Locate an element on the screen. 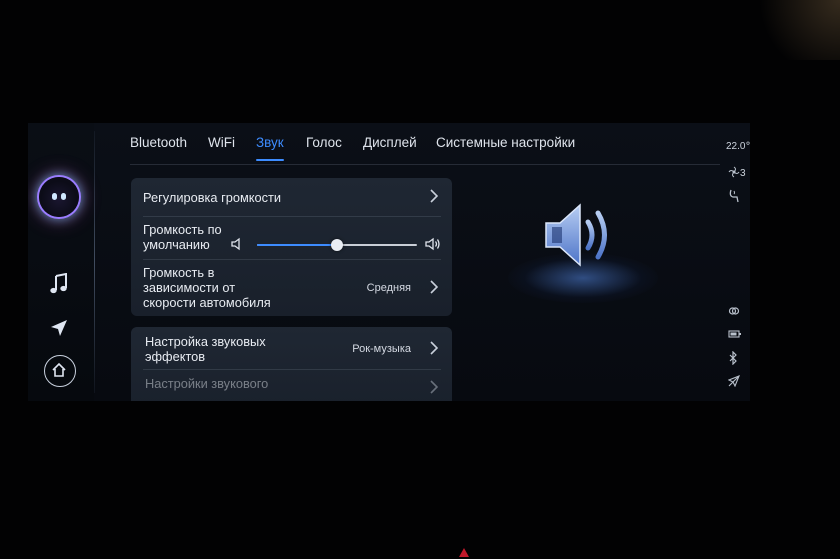 The width and height of the screenshot is (840, 559). tab-sound: Звук is located at coordinates (270, 142).